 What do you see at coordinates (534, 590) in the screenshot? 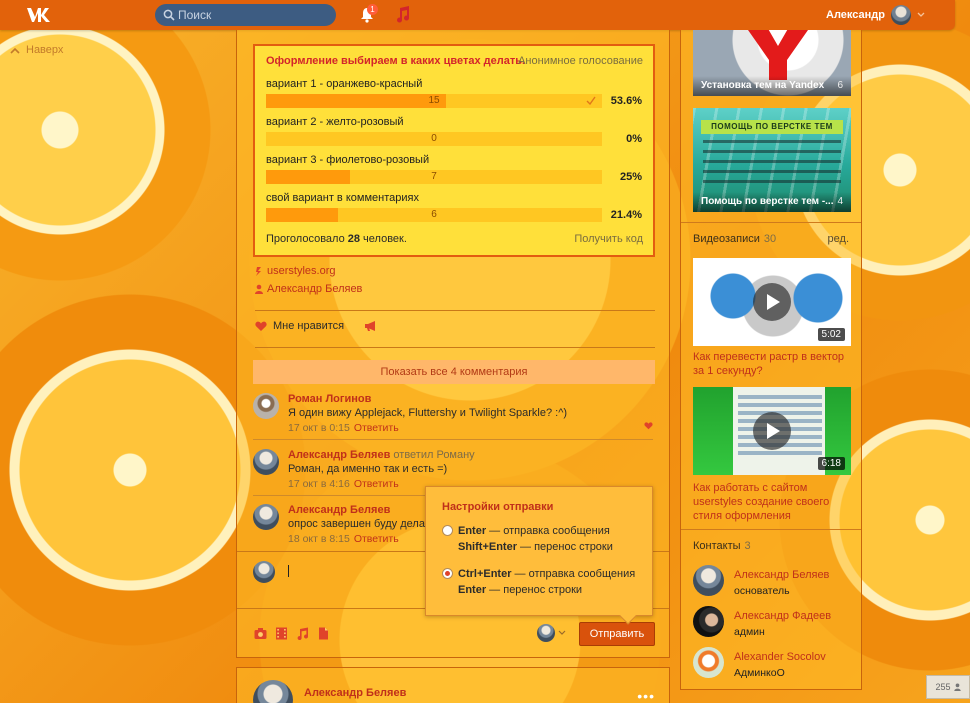
I see `shortcut-desc: — перенос строки` at bounding box center [534, 590].